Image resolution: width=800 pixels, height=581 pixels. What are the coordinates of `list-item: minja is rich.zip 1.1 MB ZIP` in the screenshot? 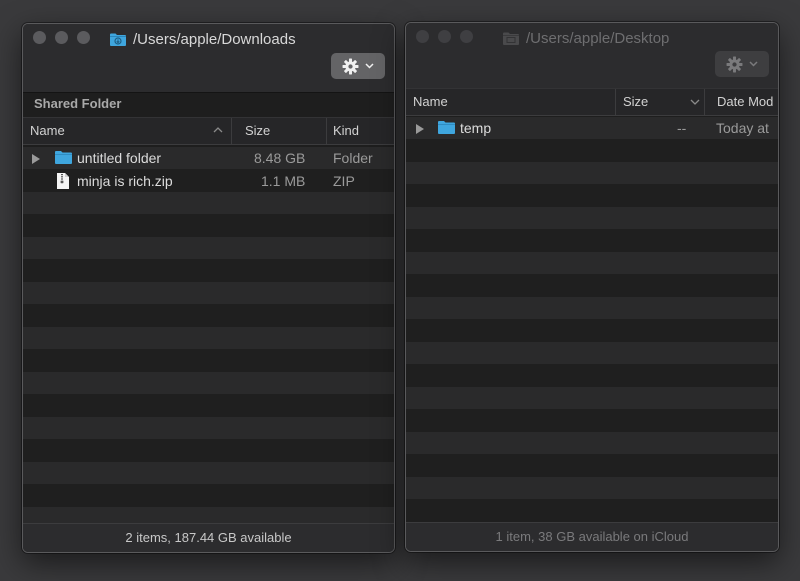 It's located at (208, 181).